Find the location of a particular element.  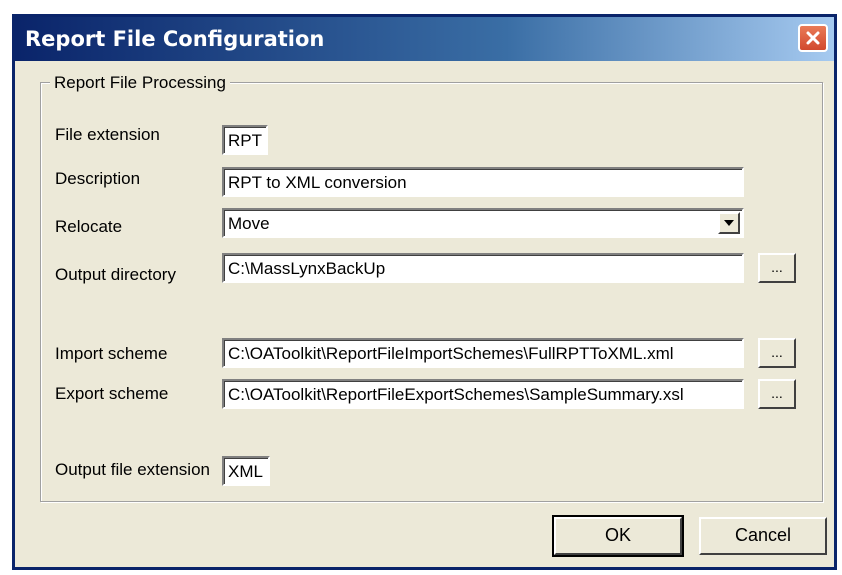

description-field: RPT to XML conversion is located at coordinates (483, 182).